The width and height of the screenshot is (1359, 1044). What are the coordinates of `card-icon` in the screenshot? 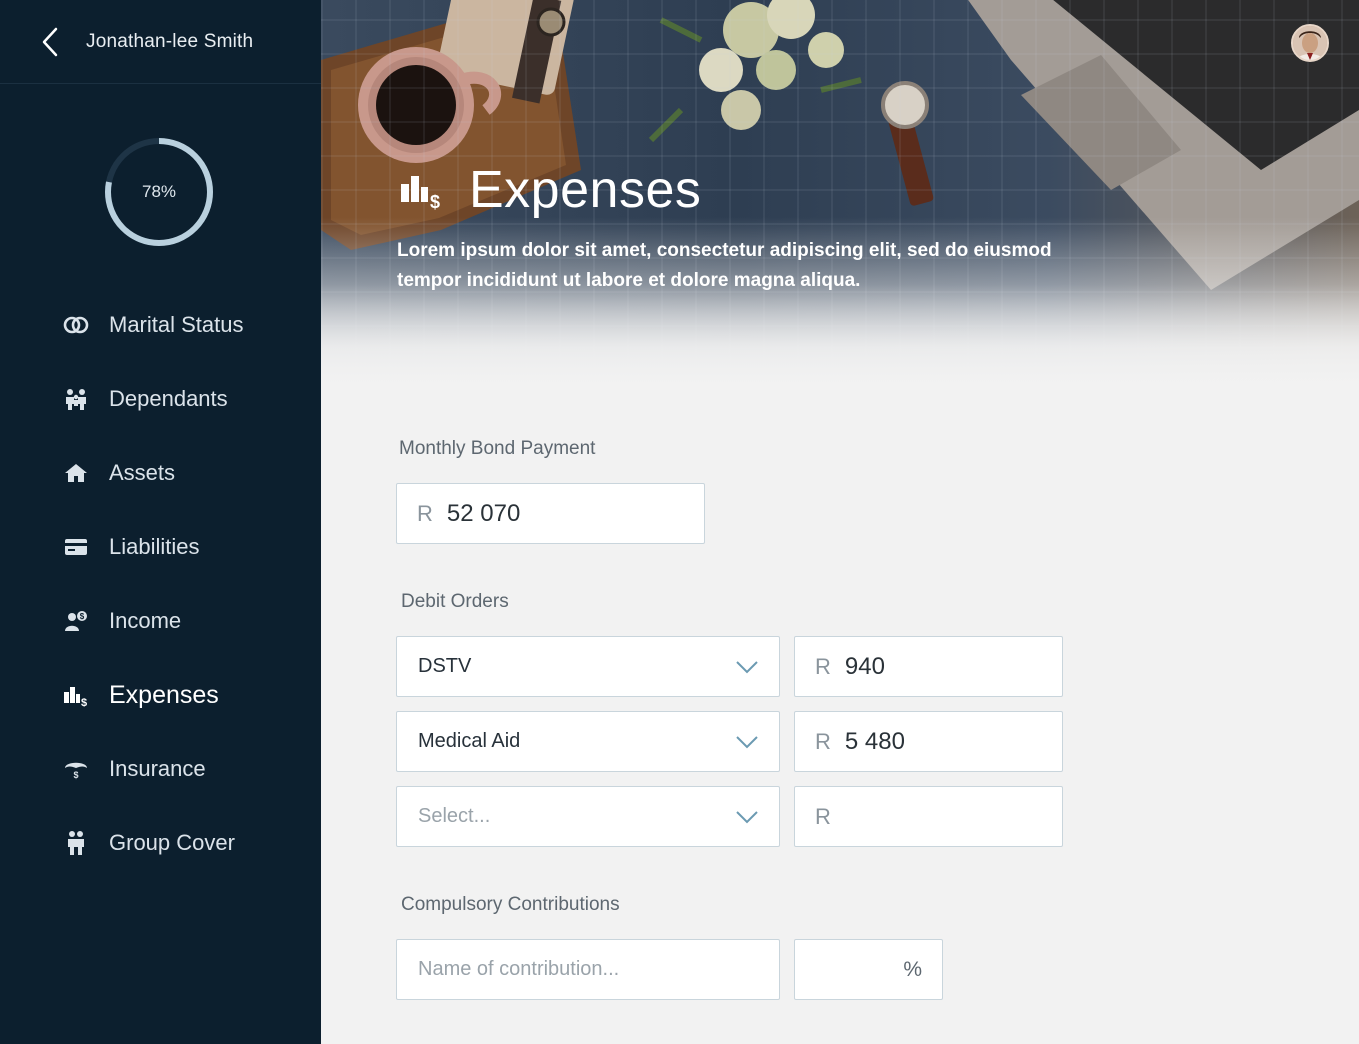 It's located at (76, 547).